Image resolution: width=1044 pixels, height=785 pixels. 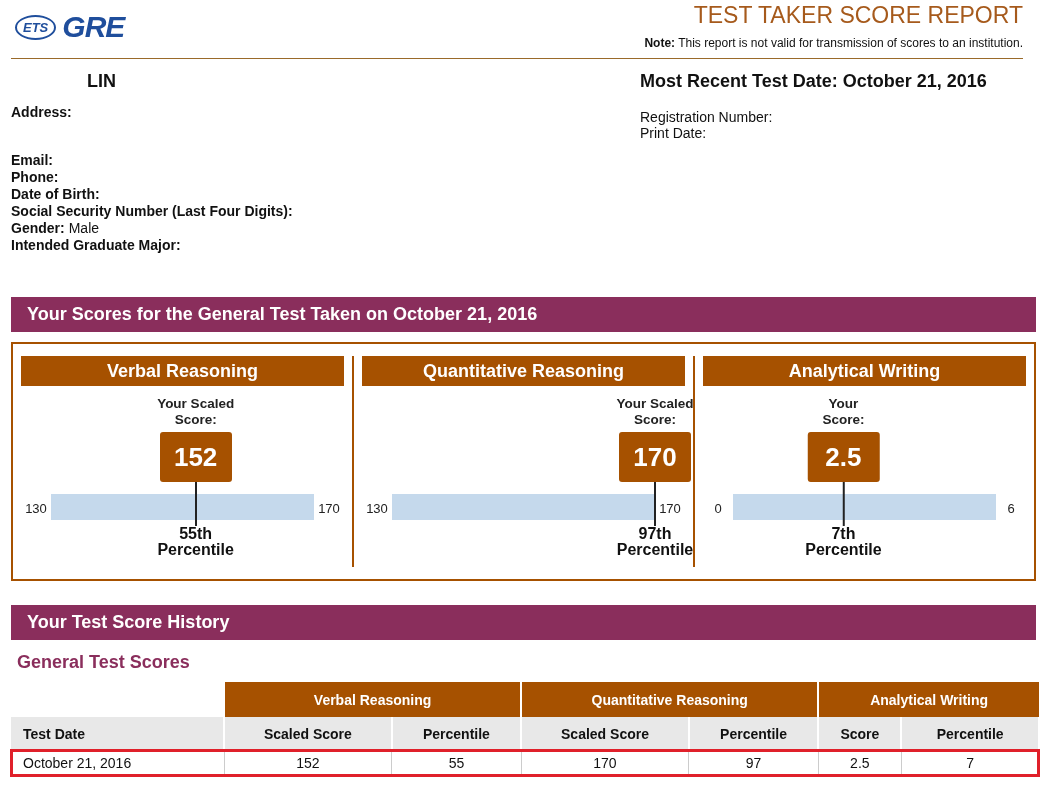 I want to click on scale-min: 0, so click(x=718, y=508).